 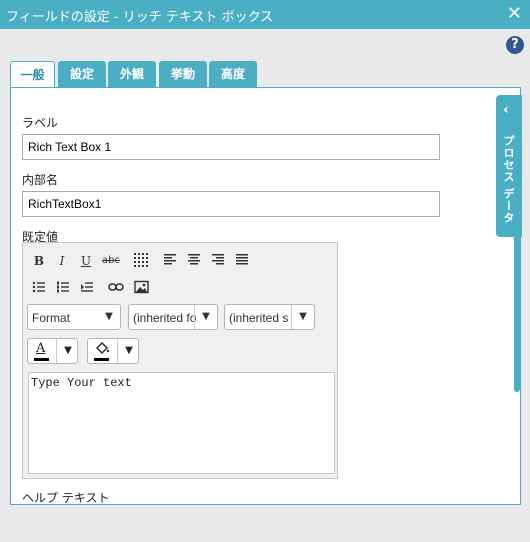 I want to click on table-icon, so click(x=141, y=261).